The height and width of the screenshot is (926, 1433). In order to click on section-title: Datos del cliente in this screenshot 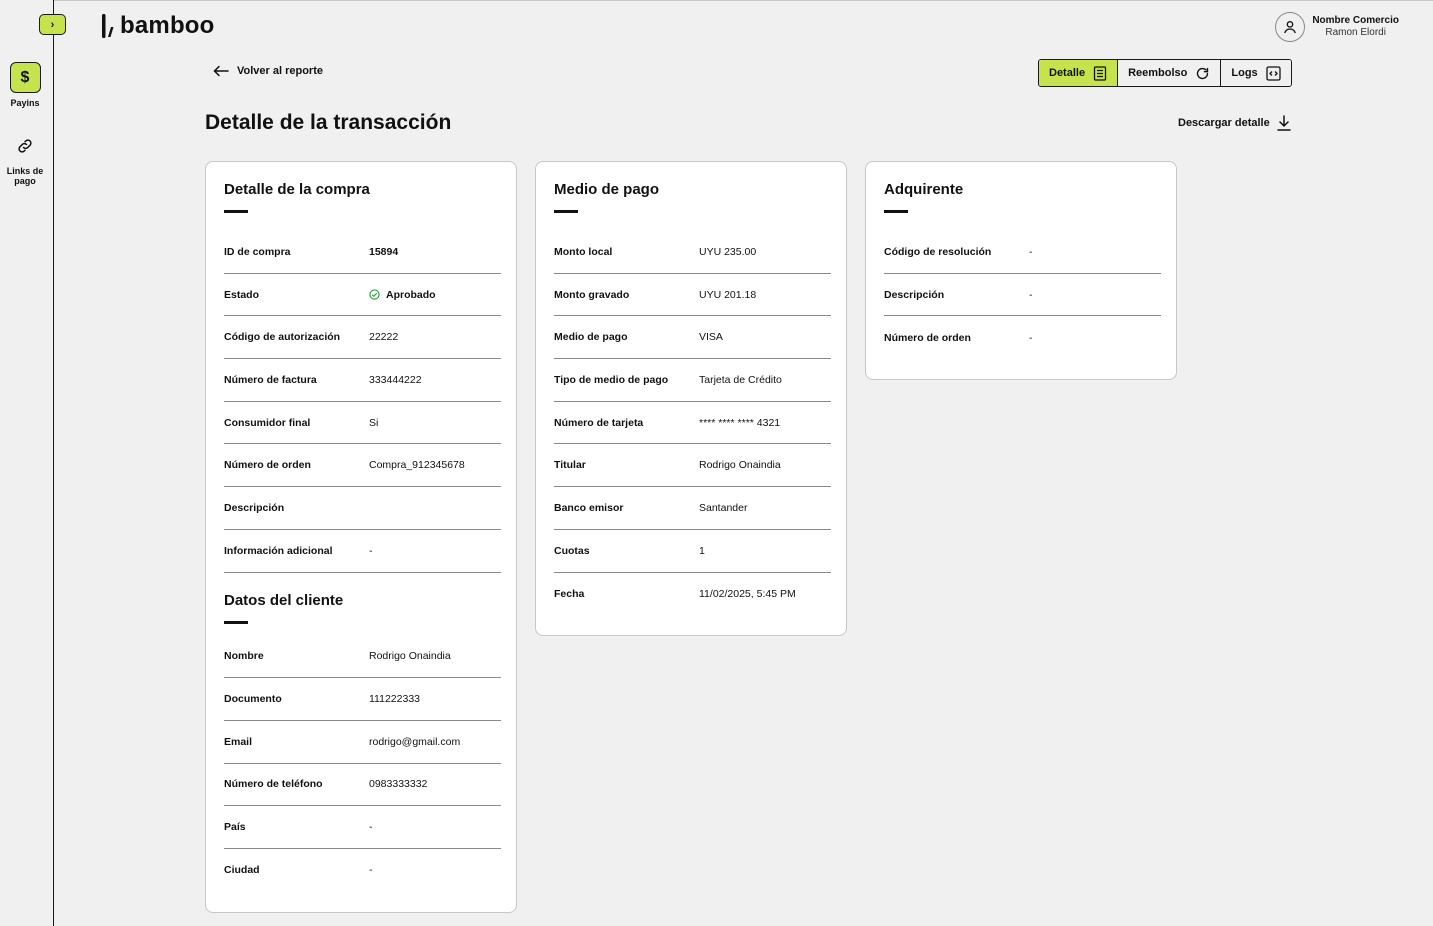, I will do `click(284, 600)`.